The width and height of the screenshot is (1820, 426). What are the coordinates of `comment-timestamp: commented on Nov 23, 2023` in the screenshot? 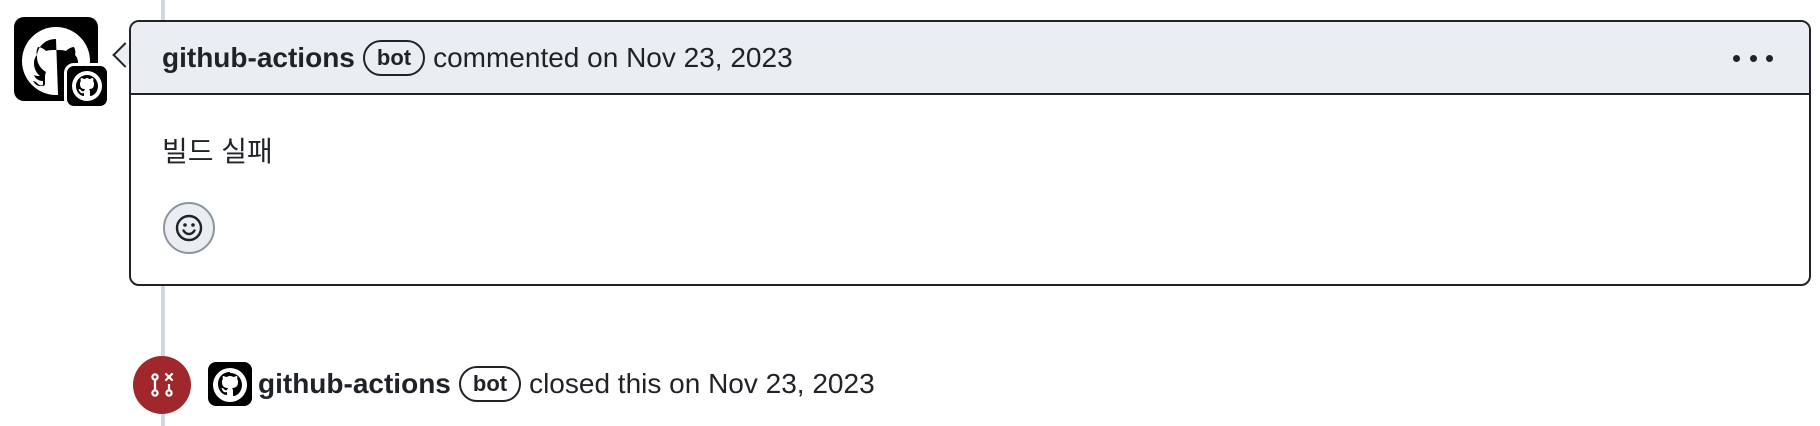 It's located at (613, 58).